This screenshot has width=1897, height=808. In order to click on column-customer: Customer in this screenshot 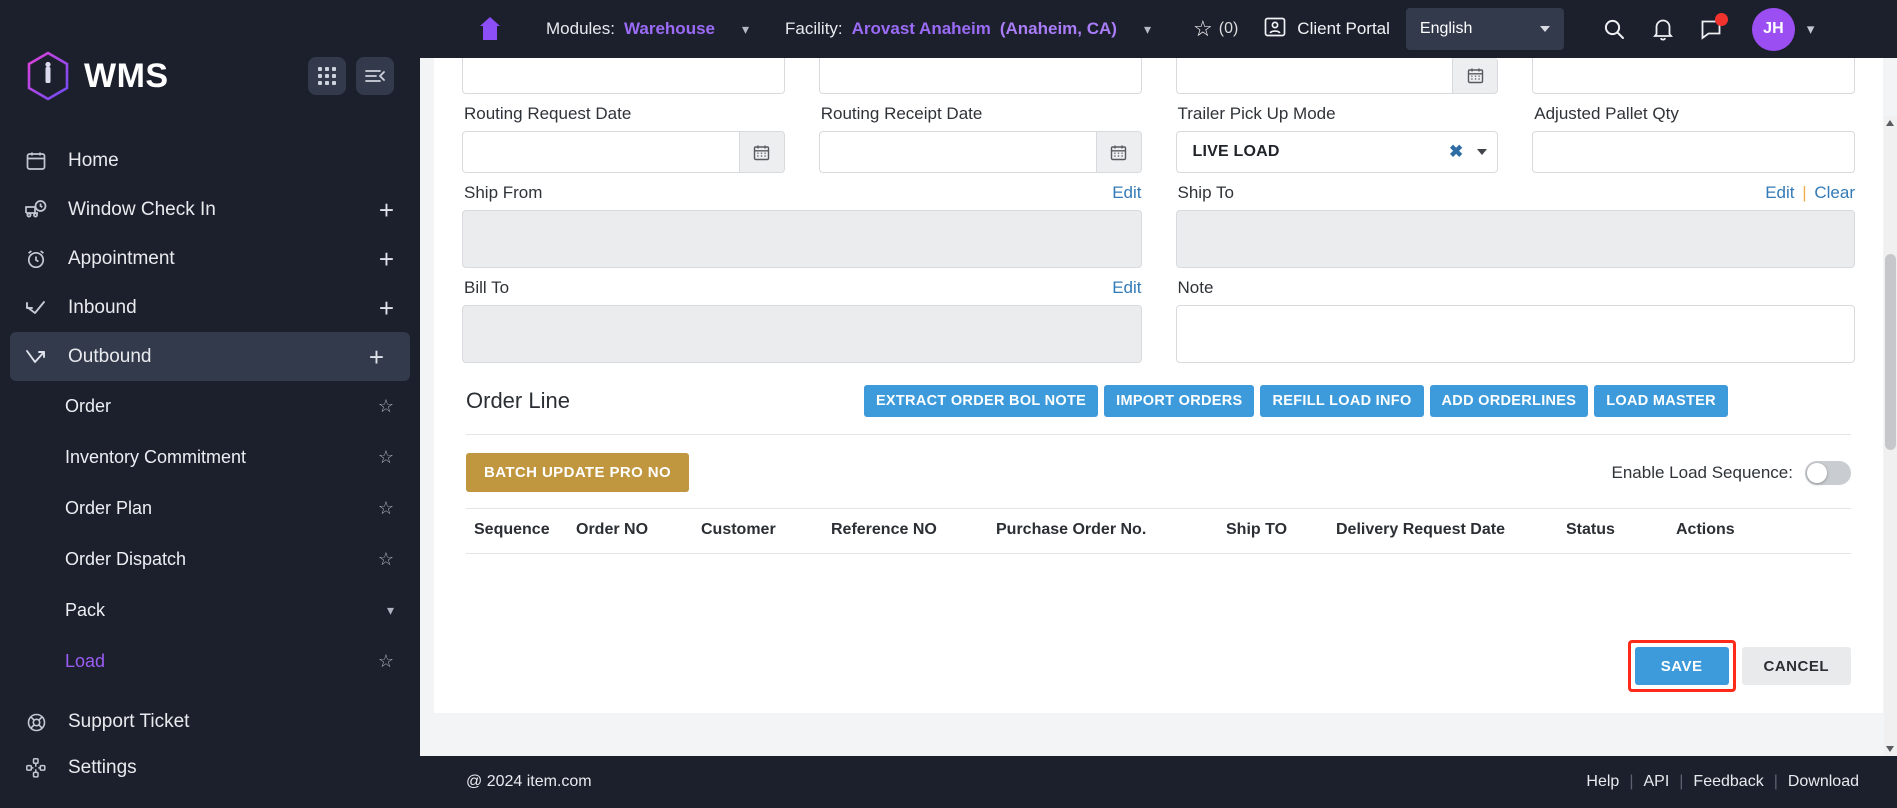, I will do `click(766, 531)`.